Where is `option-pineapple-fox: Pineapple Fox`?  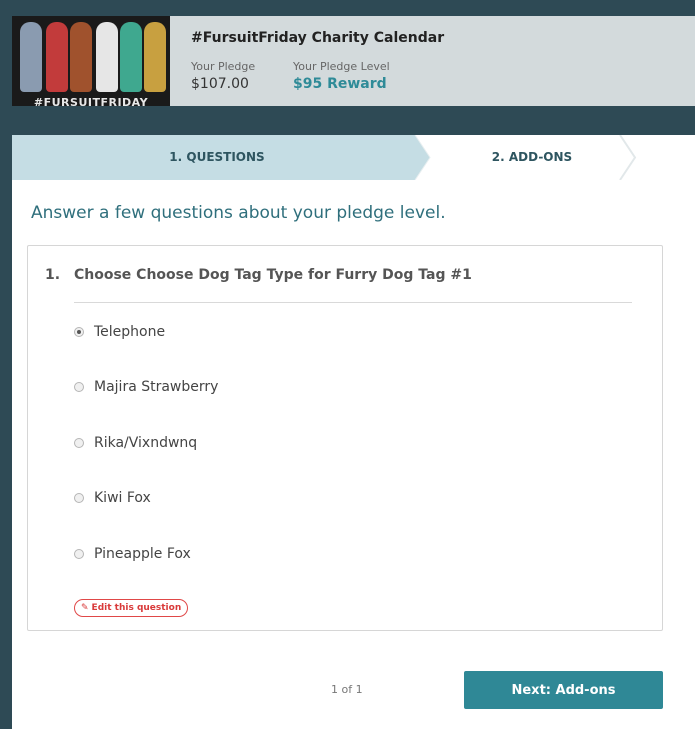 option-pineapple-fox: Pineapple Fox is located at coordinates (132, 554).